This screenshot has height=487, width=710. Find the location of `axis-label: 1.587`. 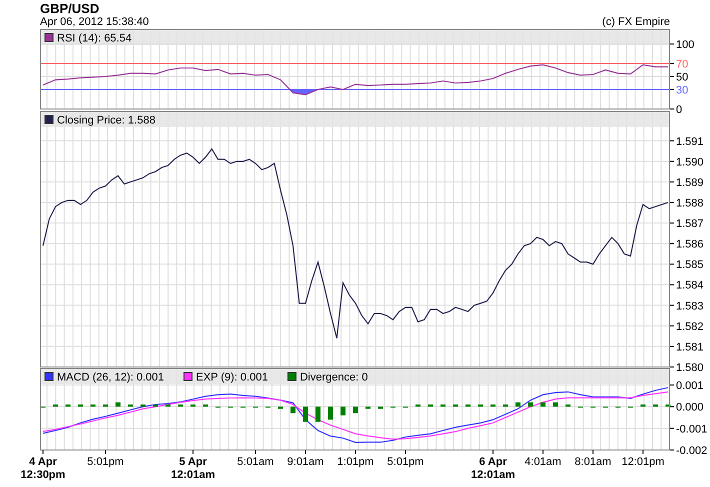

axis-label: 1.587 is located at coordinates (690, 224).